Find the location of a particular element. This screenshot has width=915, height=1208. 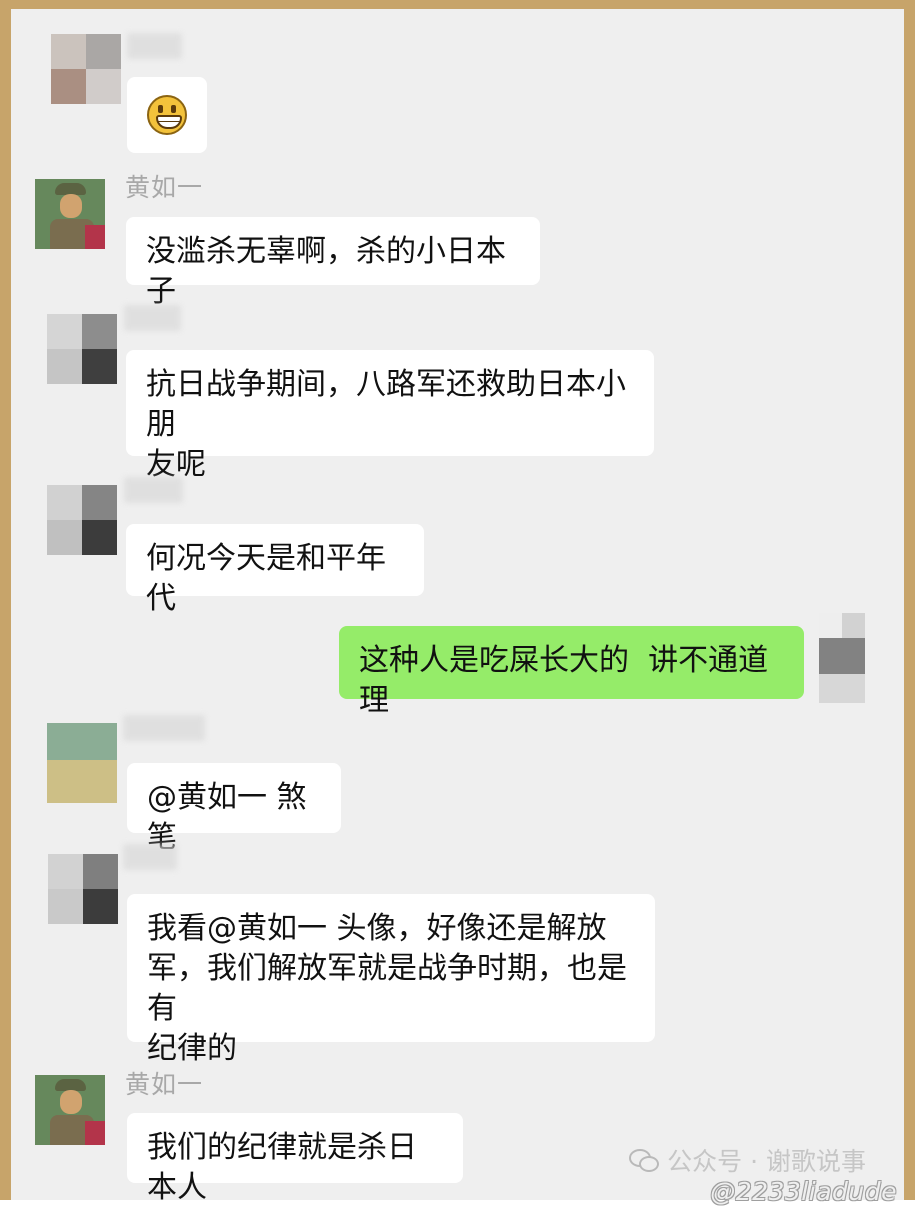

wechat-icon is located at coordinates (644, 1160).